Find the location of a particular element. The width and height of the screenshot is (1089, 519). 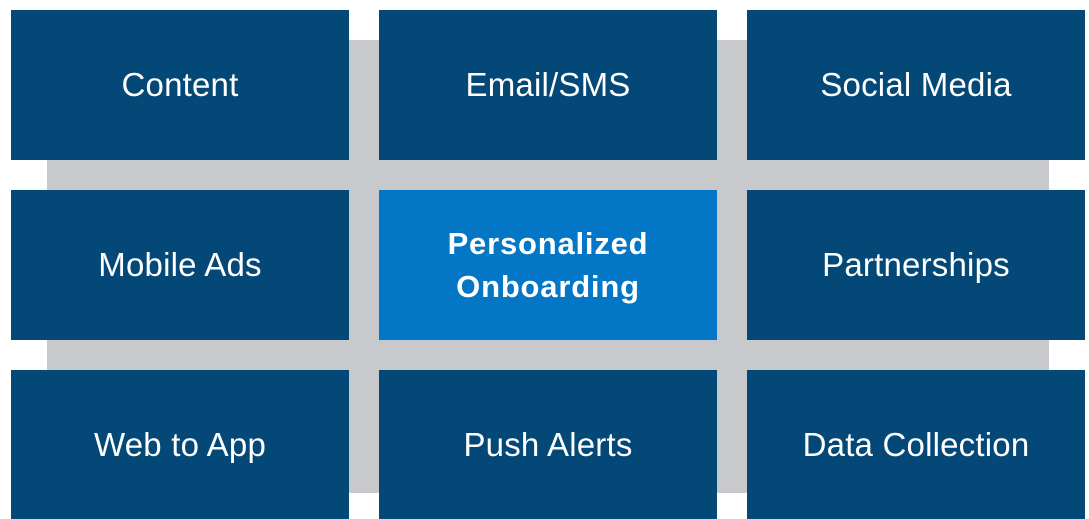

tile-mobile-ads: Mobile Ads is located at coordinates (180, 265).